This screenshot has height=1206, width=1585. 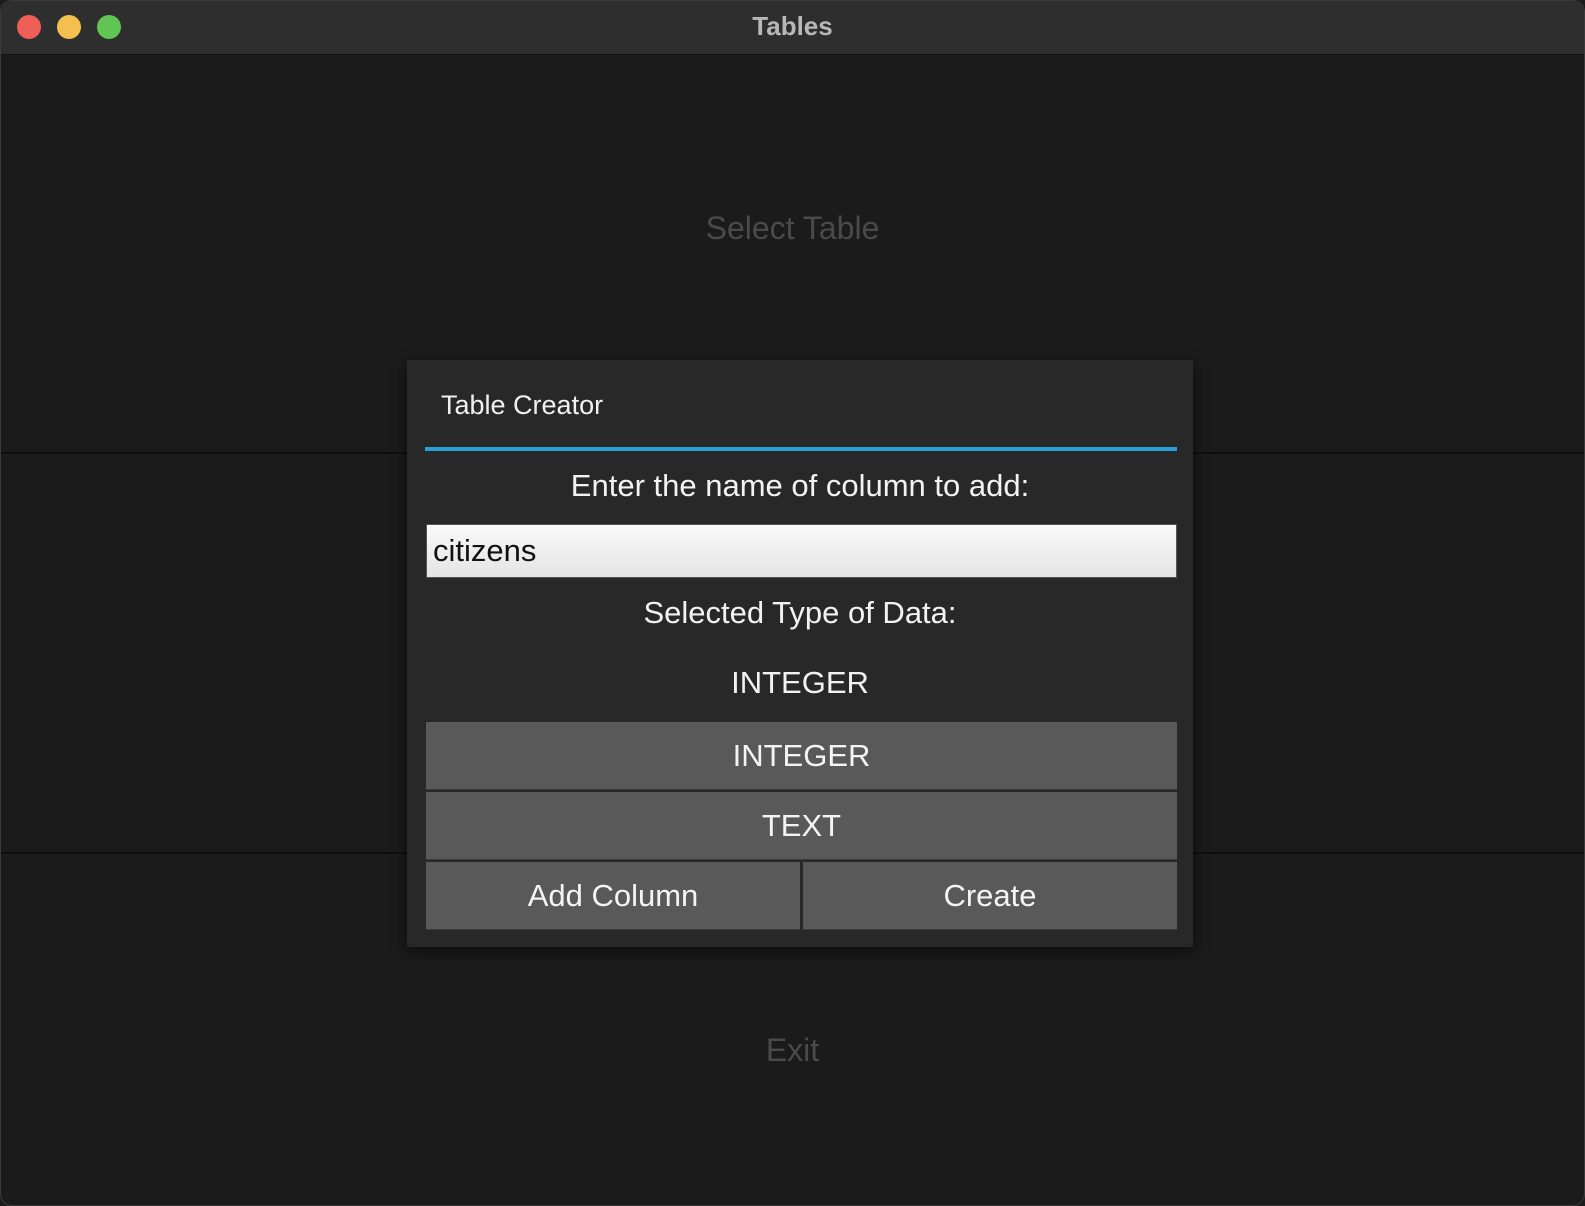 What do you see at coordinates (613, 896) in the screenshot?
I see `add-column-button: Add Column` at bounding box center [613, 896].